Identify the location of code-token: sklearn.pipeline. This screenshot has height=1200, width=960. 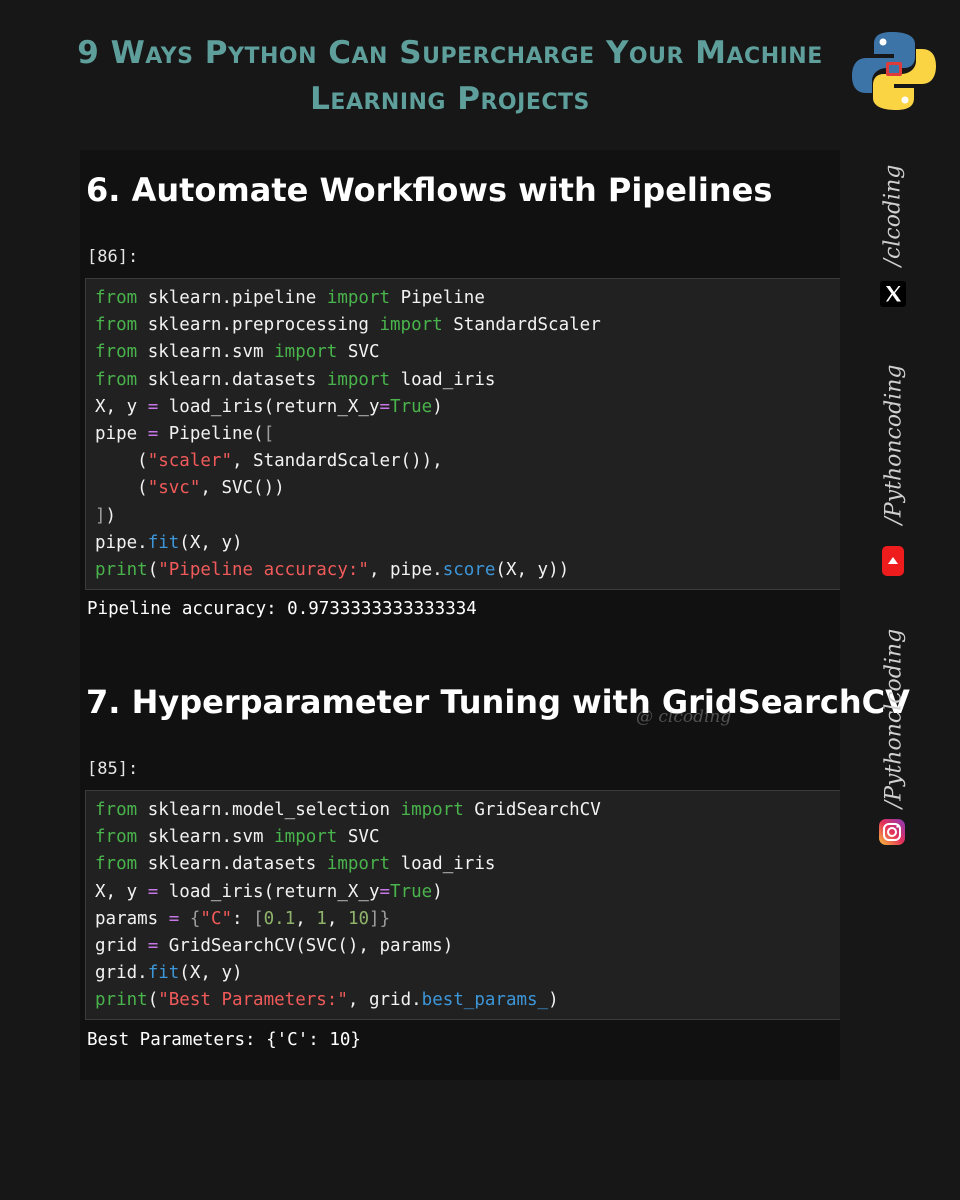
(232, 298).